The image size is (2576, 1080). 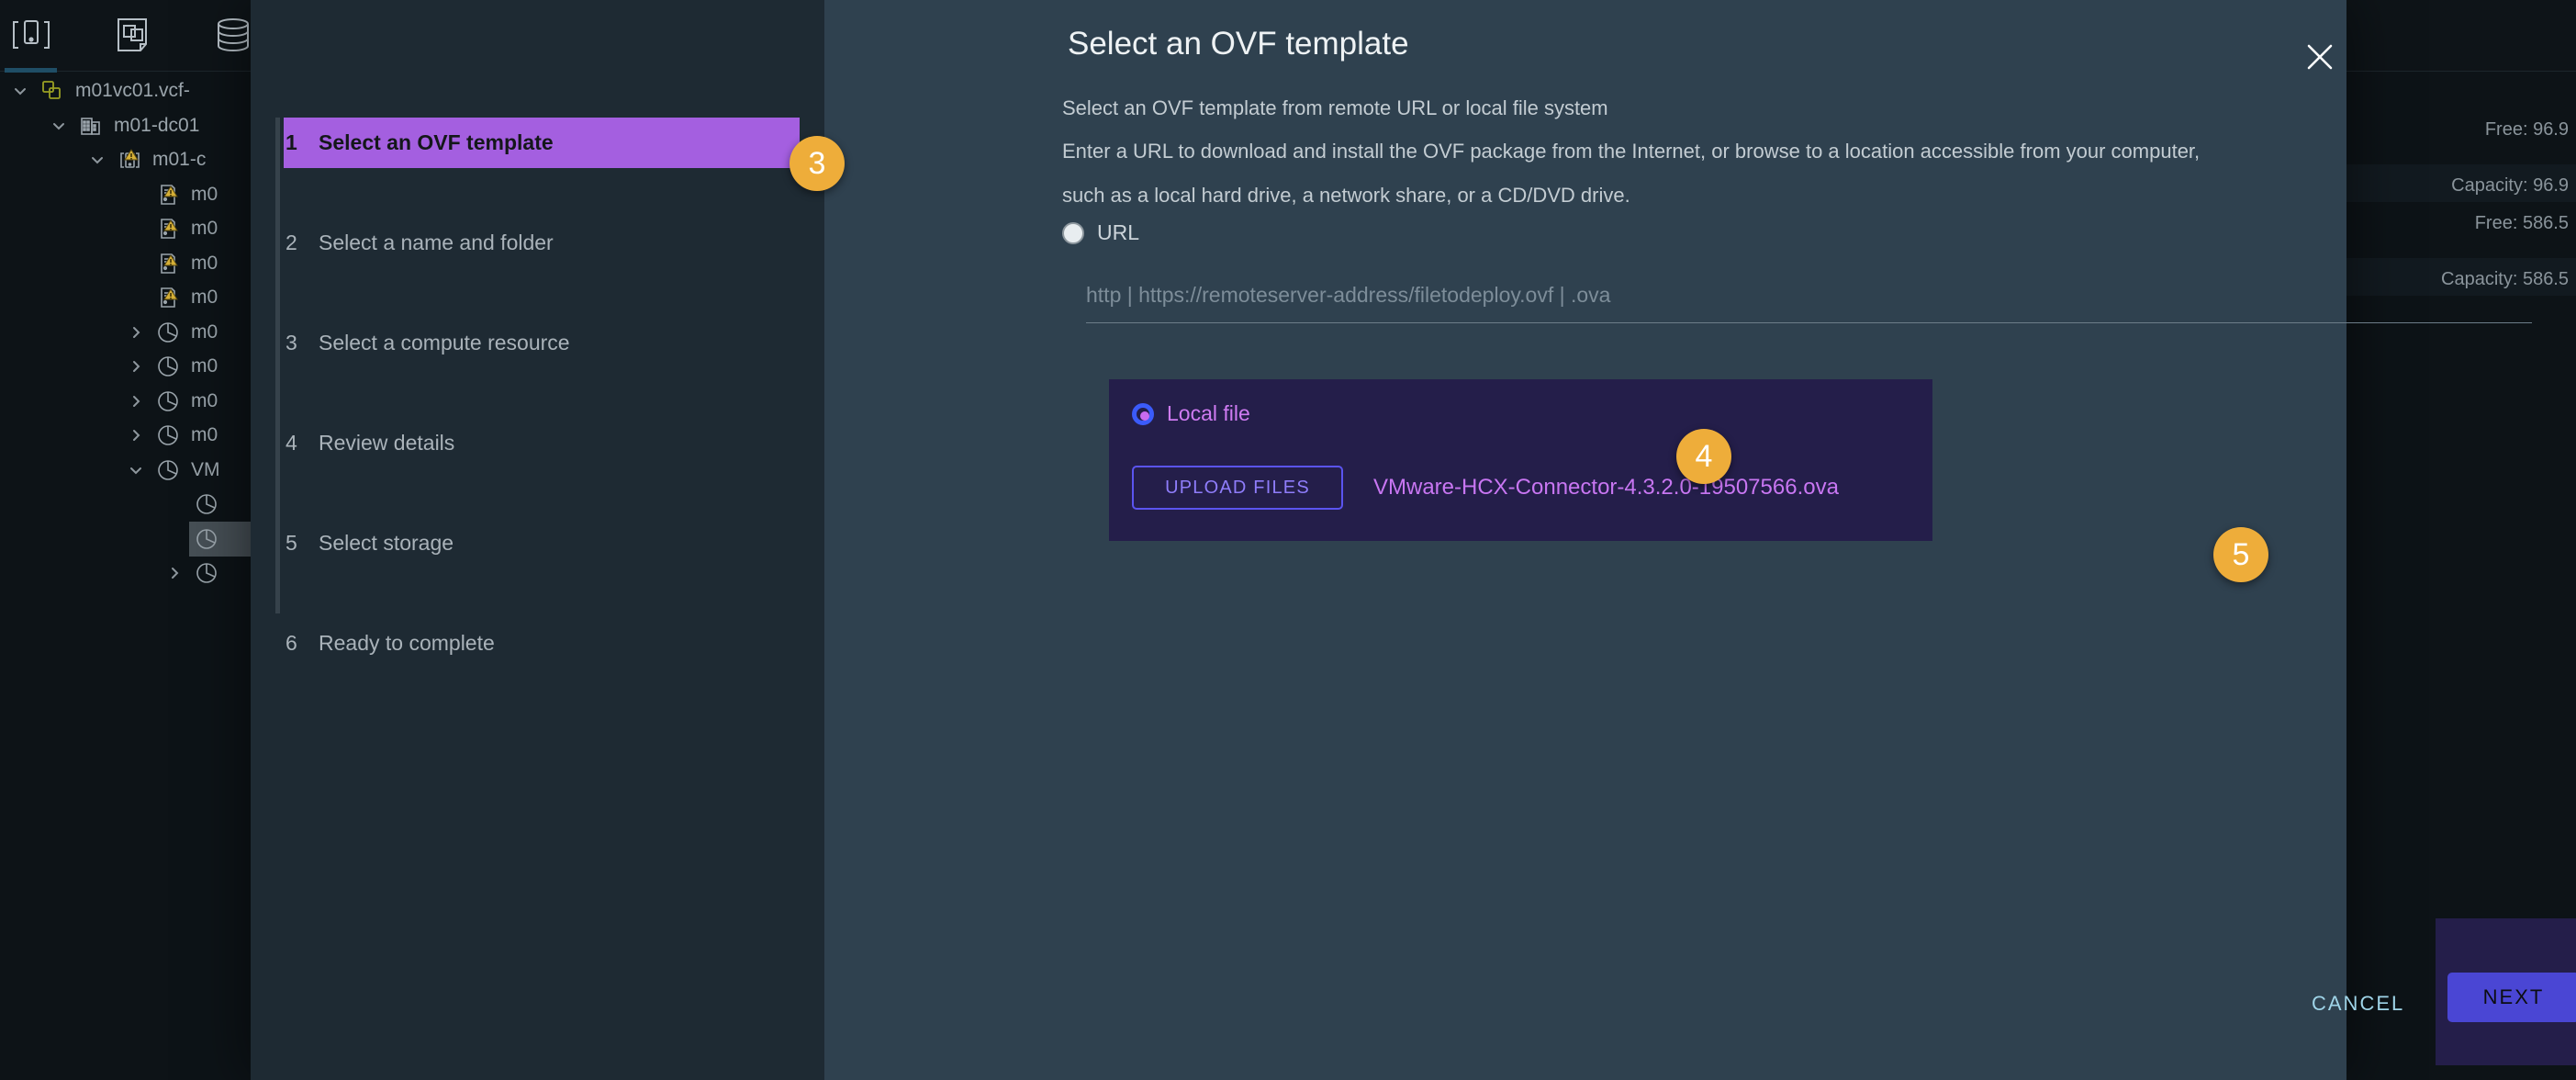 What do you see at coordinates (817, 163) in the screenshot?
I see `annotation-badge-3: 3` at bounding box center [817, 163].